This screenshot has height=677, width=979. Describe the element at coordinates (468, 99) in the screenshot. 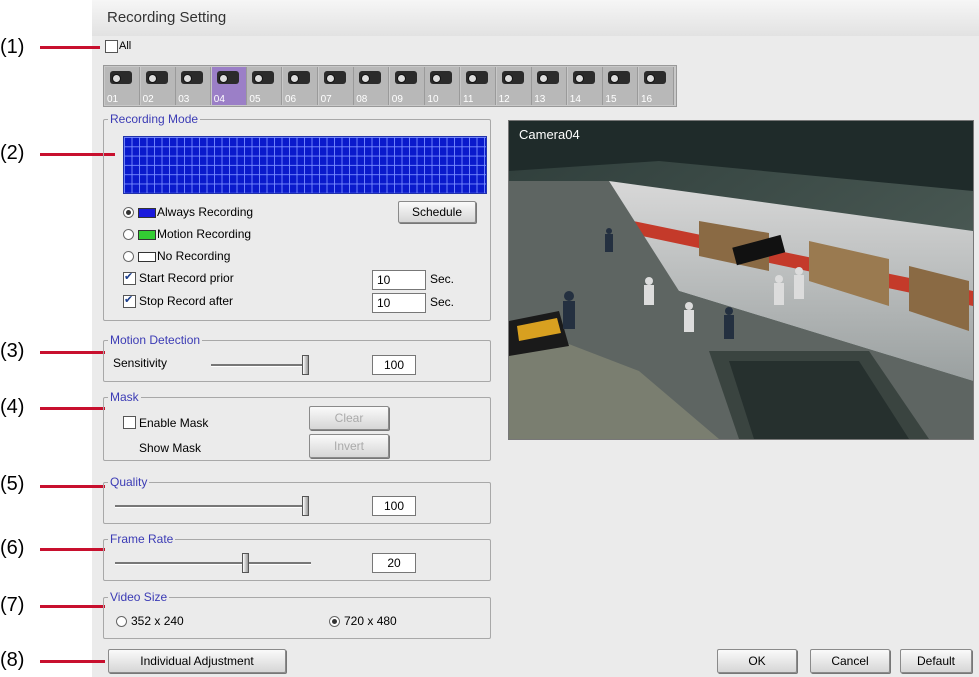

I see `camera-number: 11` at that location.